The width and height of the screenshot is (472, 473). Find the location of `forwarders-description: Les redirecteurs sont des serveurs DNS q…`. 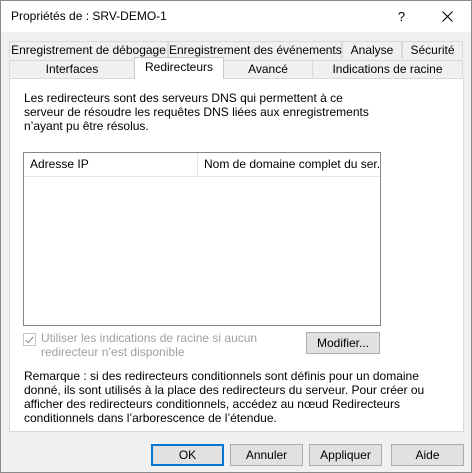

forwarders-description: Les redirecteurs sont des serveurs DNS q… is located at coordinates (196, 112).